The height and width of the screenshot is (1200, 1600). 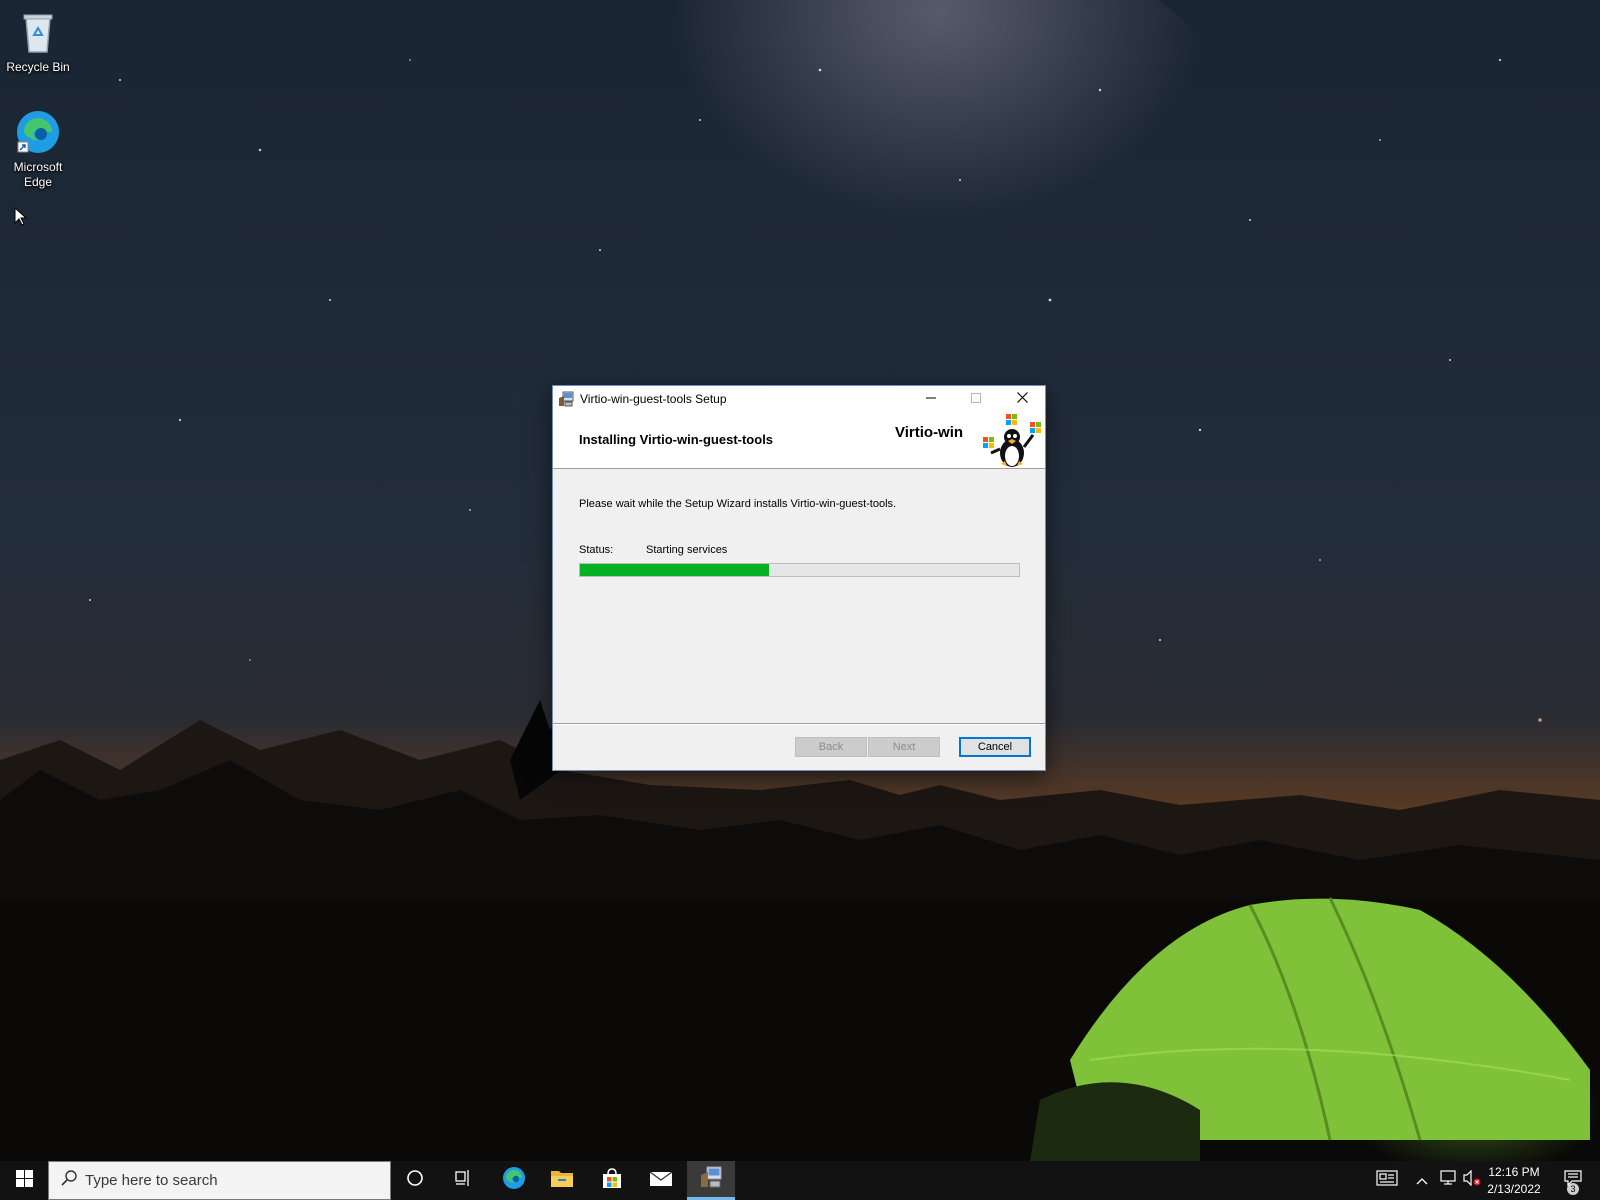 I want to click on desktop-icon-recycle-bin: Recycle Bin, so click(x=38, y=41).